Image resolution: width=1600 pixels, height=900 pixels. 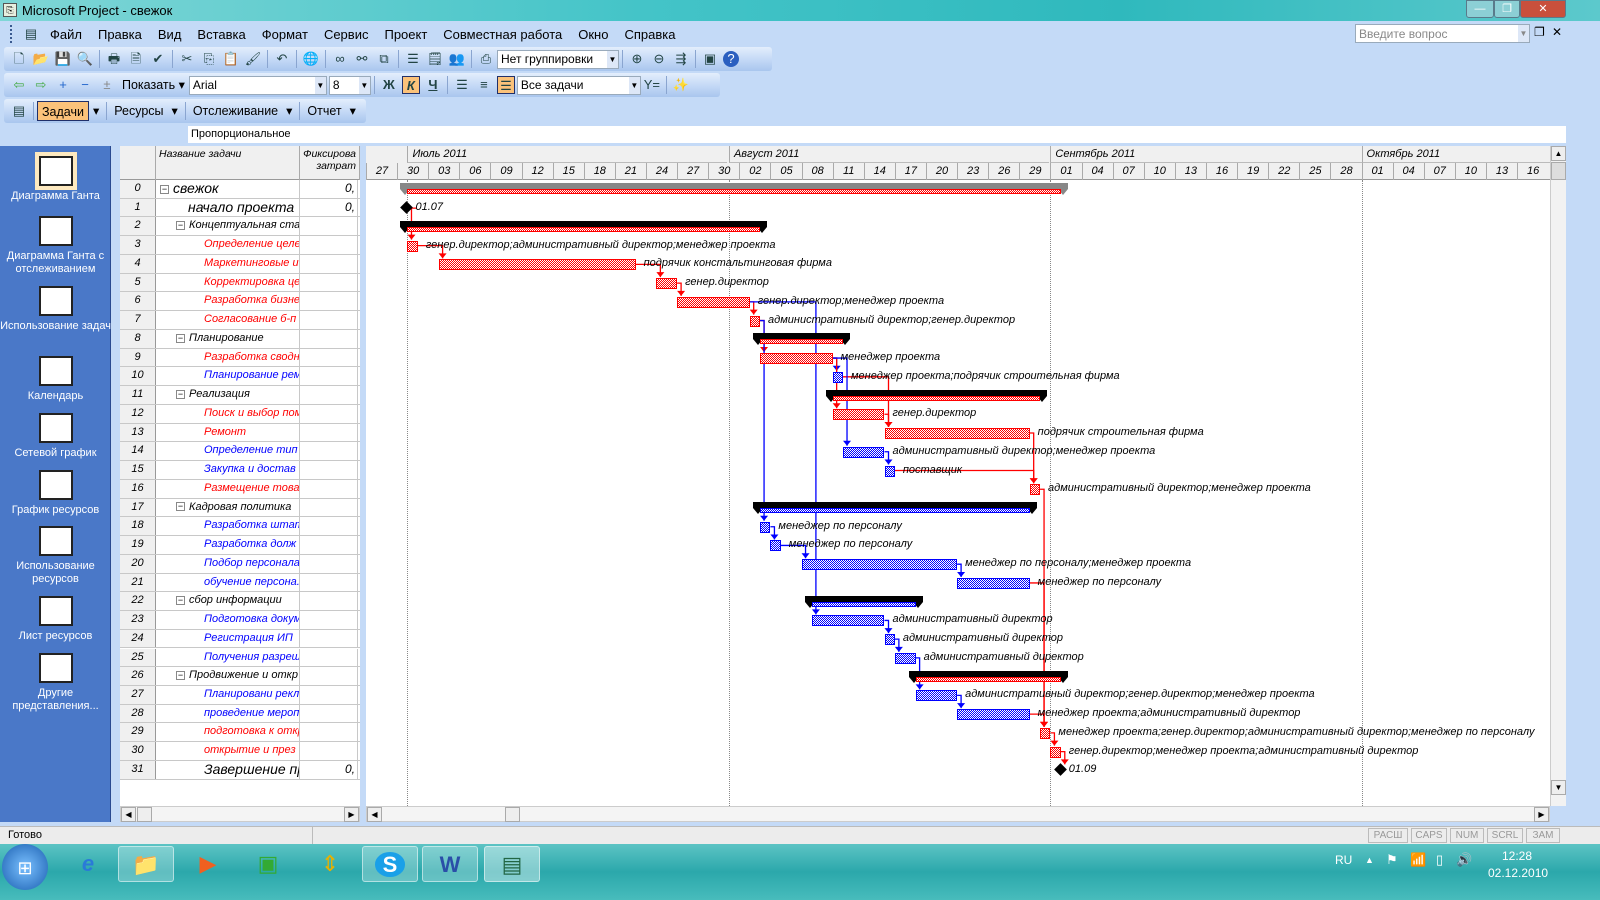 What do you see at coordinates (282, 59) in the screenshot?
I see `undo-icon: ↶` at bounding box center [282, 59].